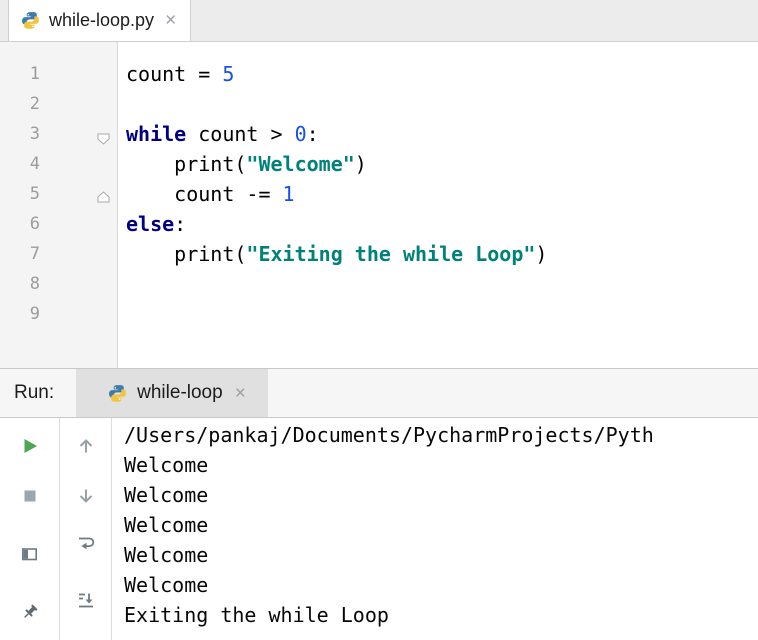  Describe the element at coordinates (300, 134) in the screenshot. I see `code-token-number: 0` at that location.